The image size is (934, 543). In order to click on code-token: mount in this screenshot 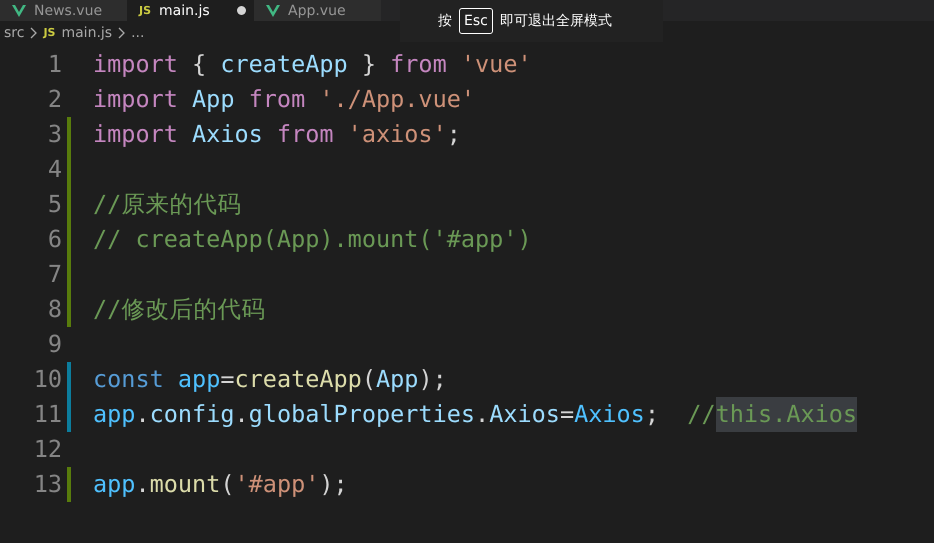, I will do `click(185, 484)`.